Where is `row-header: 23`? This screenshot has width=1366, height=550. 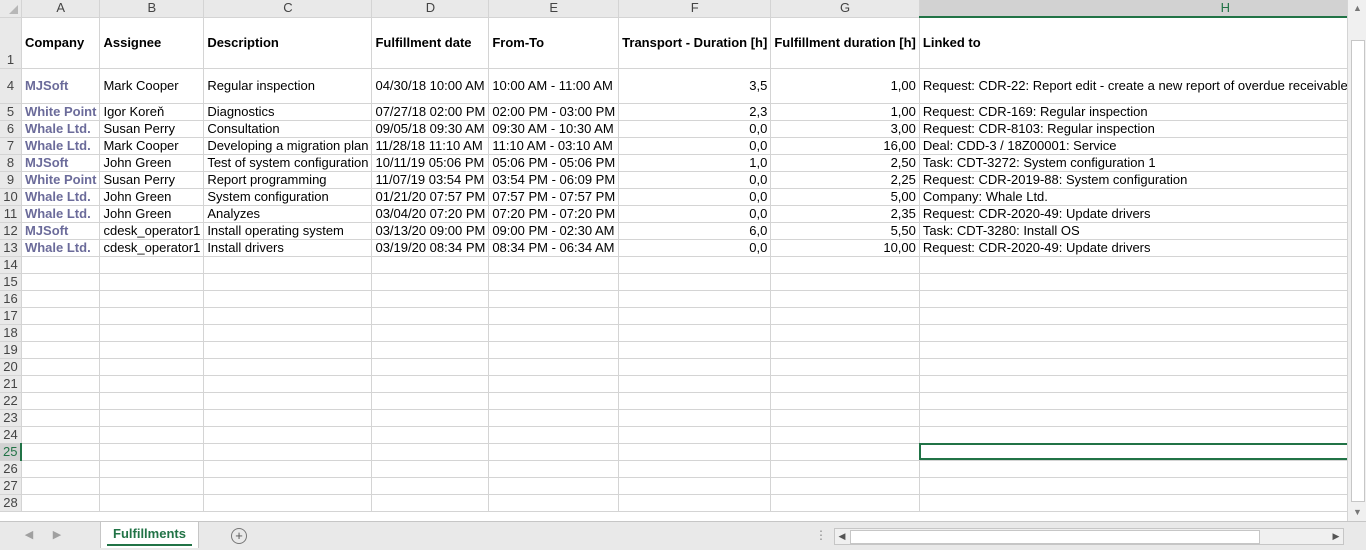
row-header: 23 is located at coordinates (11, 418).